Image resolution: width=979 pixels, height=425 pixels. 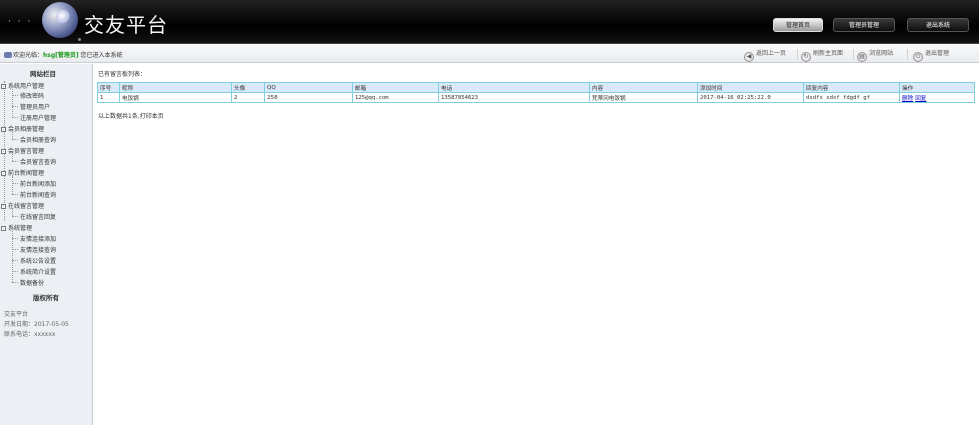 I want to click on sidebar-group-message-manage: - 会员留言管理, so click(x=22, y=150).